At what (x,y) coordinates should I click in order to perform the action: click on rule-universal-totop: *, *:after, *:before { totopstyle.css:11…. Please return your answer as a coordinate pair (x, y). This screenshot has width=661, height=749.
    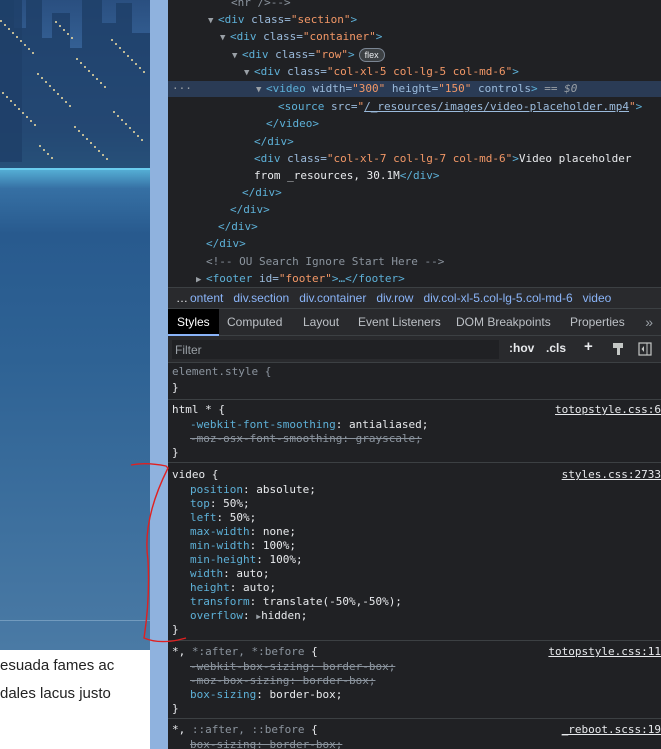
    Looking at the image, I should click on (414, 680).